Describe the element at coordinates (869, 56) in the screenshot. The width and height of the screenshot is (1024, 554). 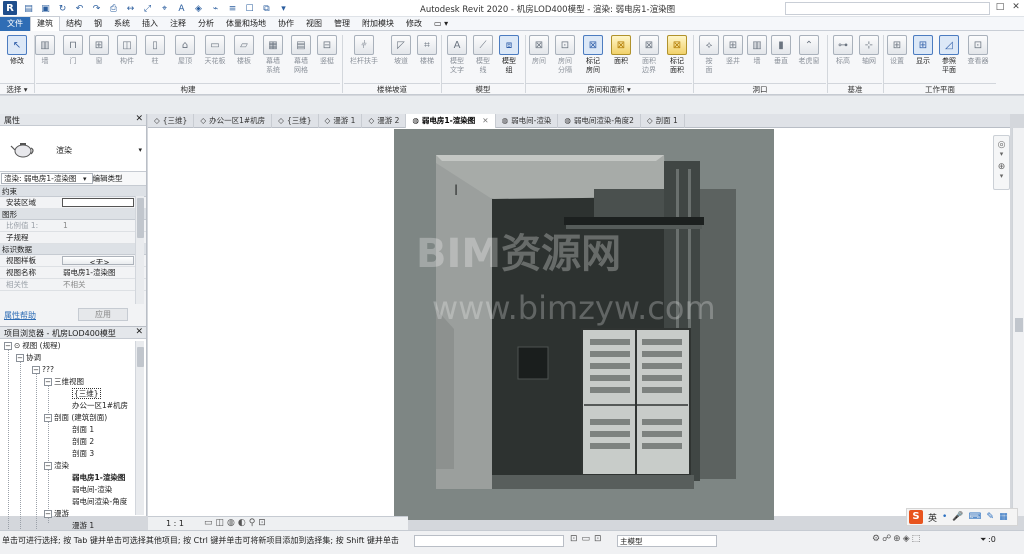
I see `grid-button: ⊹ 轴网` at that location.